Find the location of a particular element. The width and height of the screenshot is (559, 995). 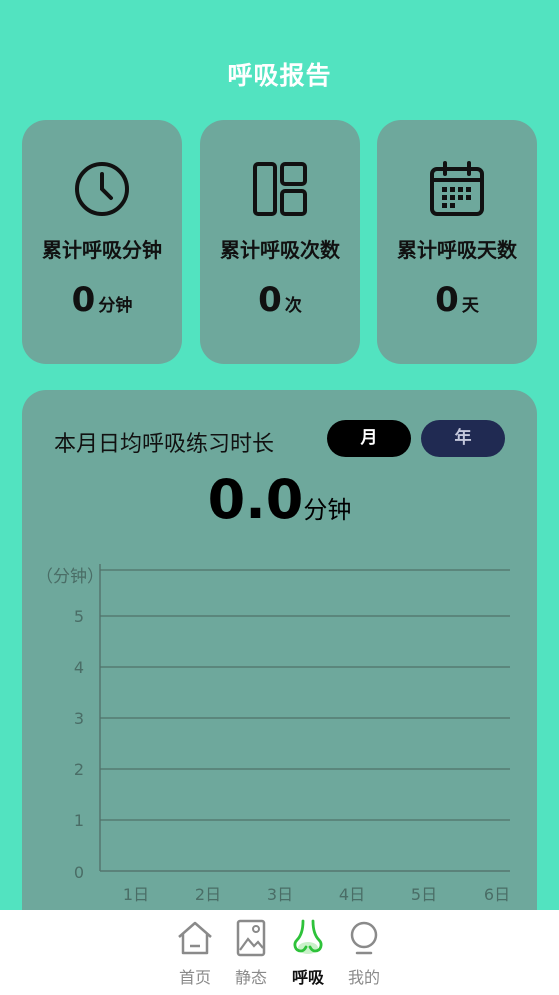

y-tick-label: 3 is located at coordinates (79, 718).